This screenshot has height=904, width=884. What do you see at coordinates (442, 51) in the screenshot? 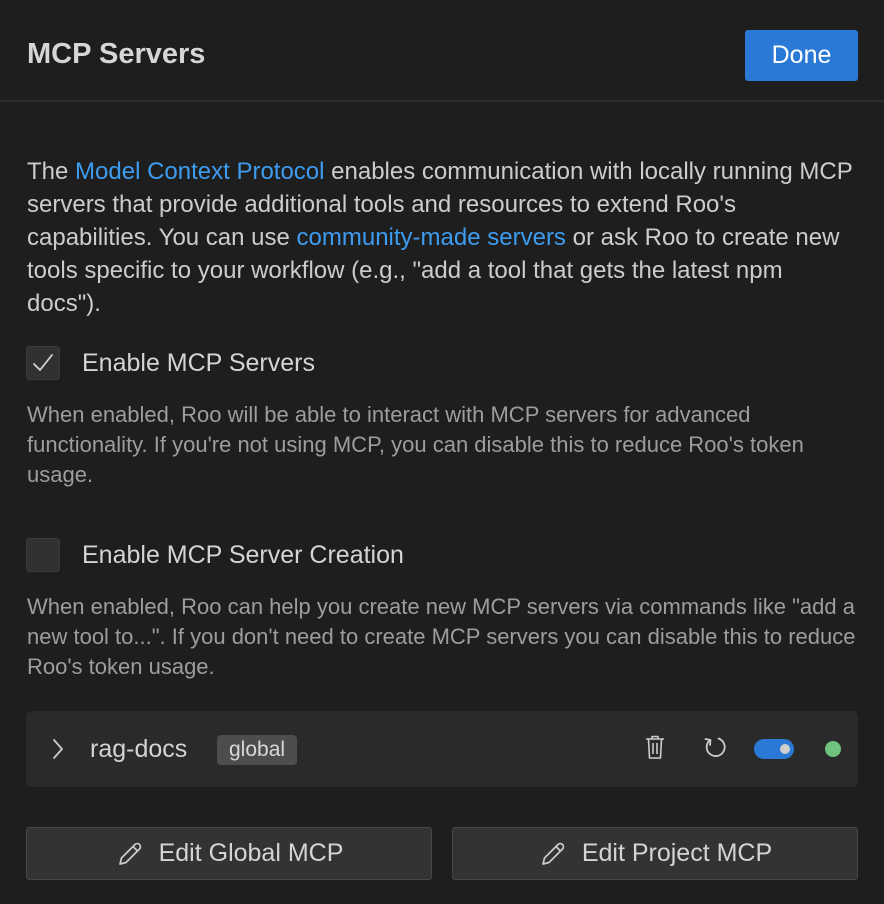
I see `panel-header: MCP Servers Done` at bounding box center [442, 51].